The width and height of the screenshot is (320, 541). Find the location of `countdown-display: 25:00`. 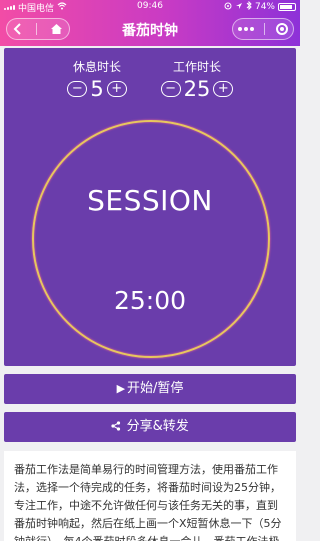

countdown-display: 25:00 is located at coordinates (150, 300).